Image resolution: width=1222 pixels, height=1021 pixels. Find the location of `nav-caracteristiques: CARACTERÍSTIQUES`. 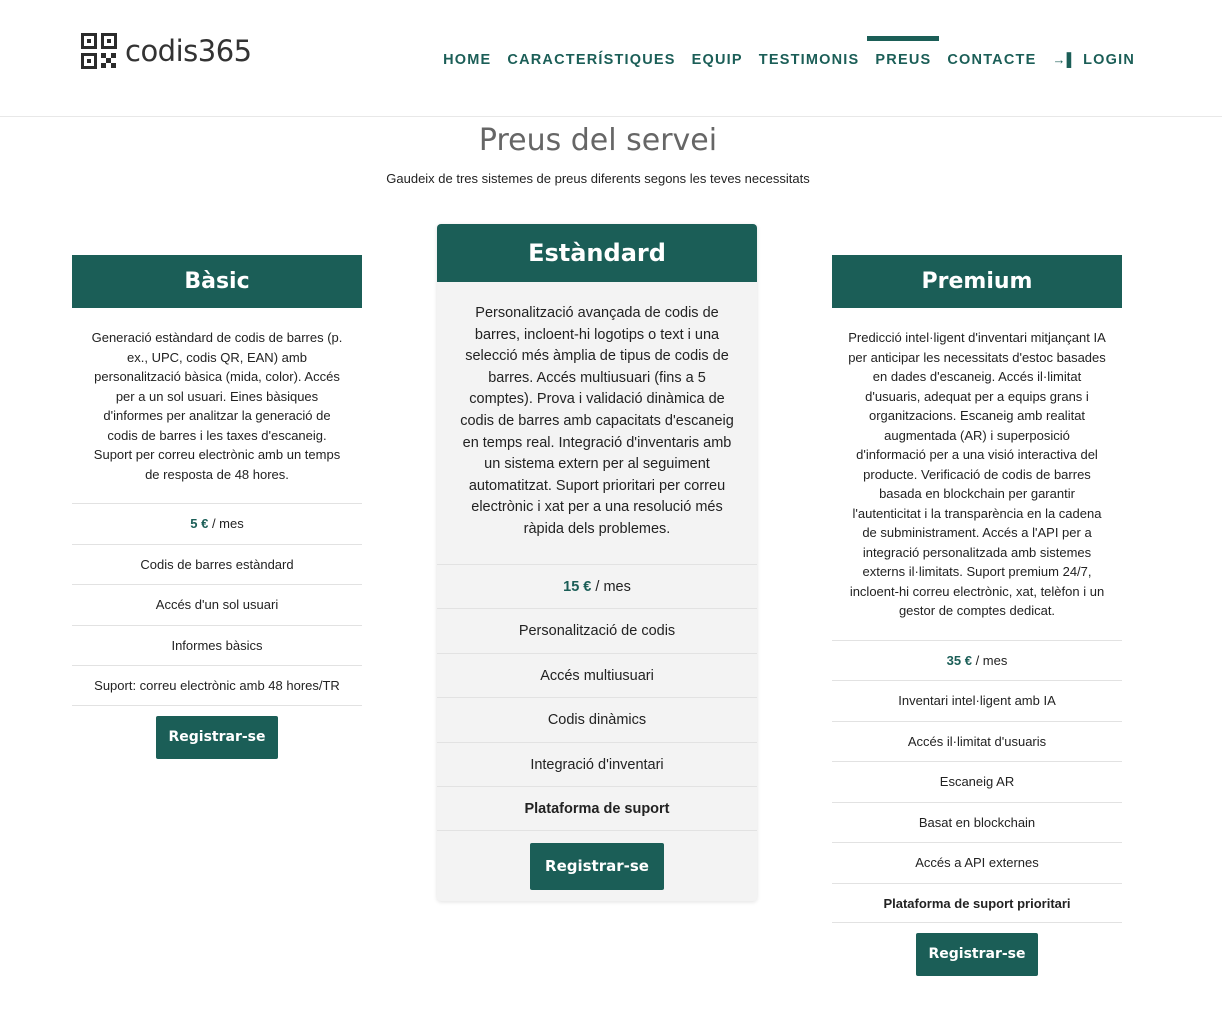

nav-caracteristiques: CARACTERÍSTIQUES is located at coordinates (591, 52).